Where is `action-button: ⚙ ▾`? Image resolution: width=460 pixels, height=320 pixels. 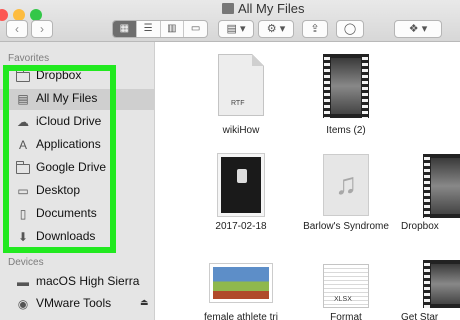 action-button: ⚙ ▾ is located at coordinates (276, 29).